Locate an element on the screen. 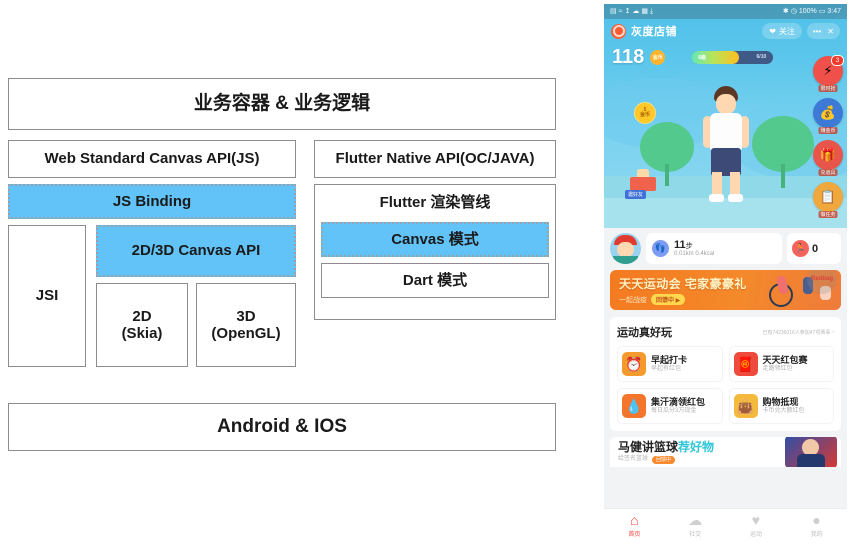  status-bar-right-icons: ✱ ◷ 100% ▭ 3:47 is located at coordinates (812, 11).